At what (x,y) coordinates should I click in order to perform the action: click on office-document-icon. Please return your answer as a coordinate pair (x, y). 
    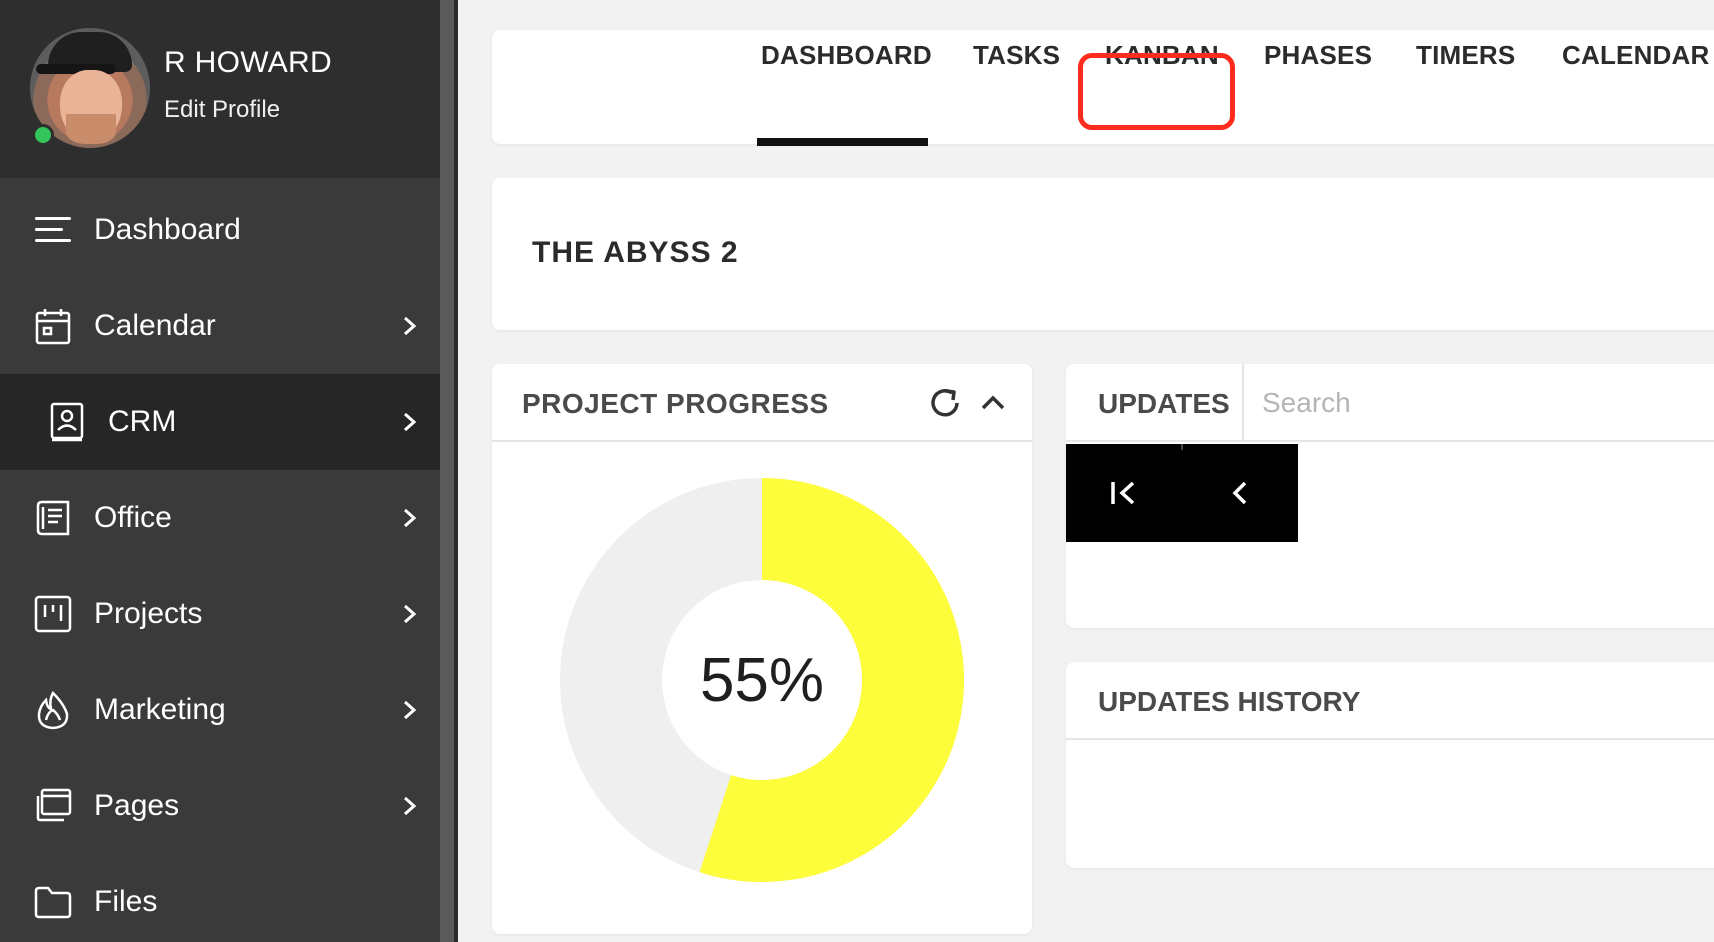
    Looking at the image, I should click on (53, 518).